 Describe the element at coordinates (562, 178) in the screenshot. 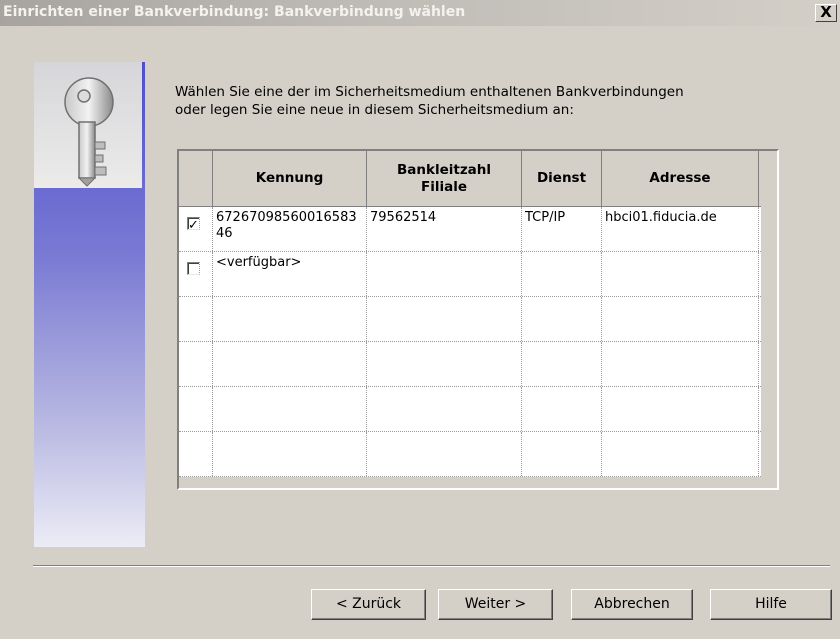

I see `header-dienst: Dienst` at that location.